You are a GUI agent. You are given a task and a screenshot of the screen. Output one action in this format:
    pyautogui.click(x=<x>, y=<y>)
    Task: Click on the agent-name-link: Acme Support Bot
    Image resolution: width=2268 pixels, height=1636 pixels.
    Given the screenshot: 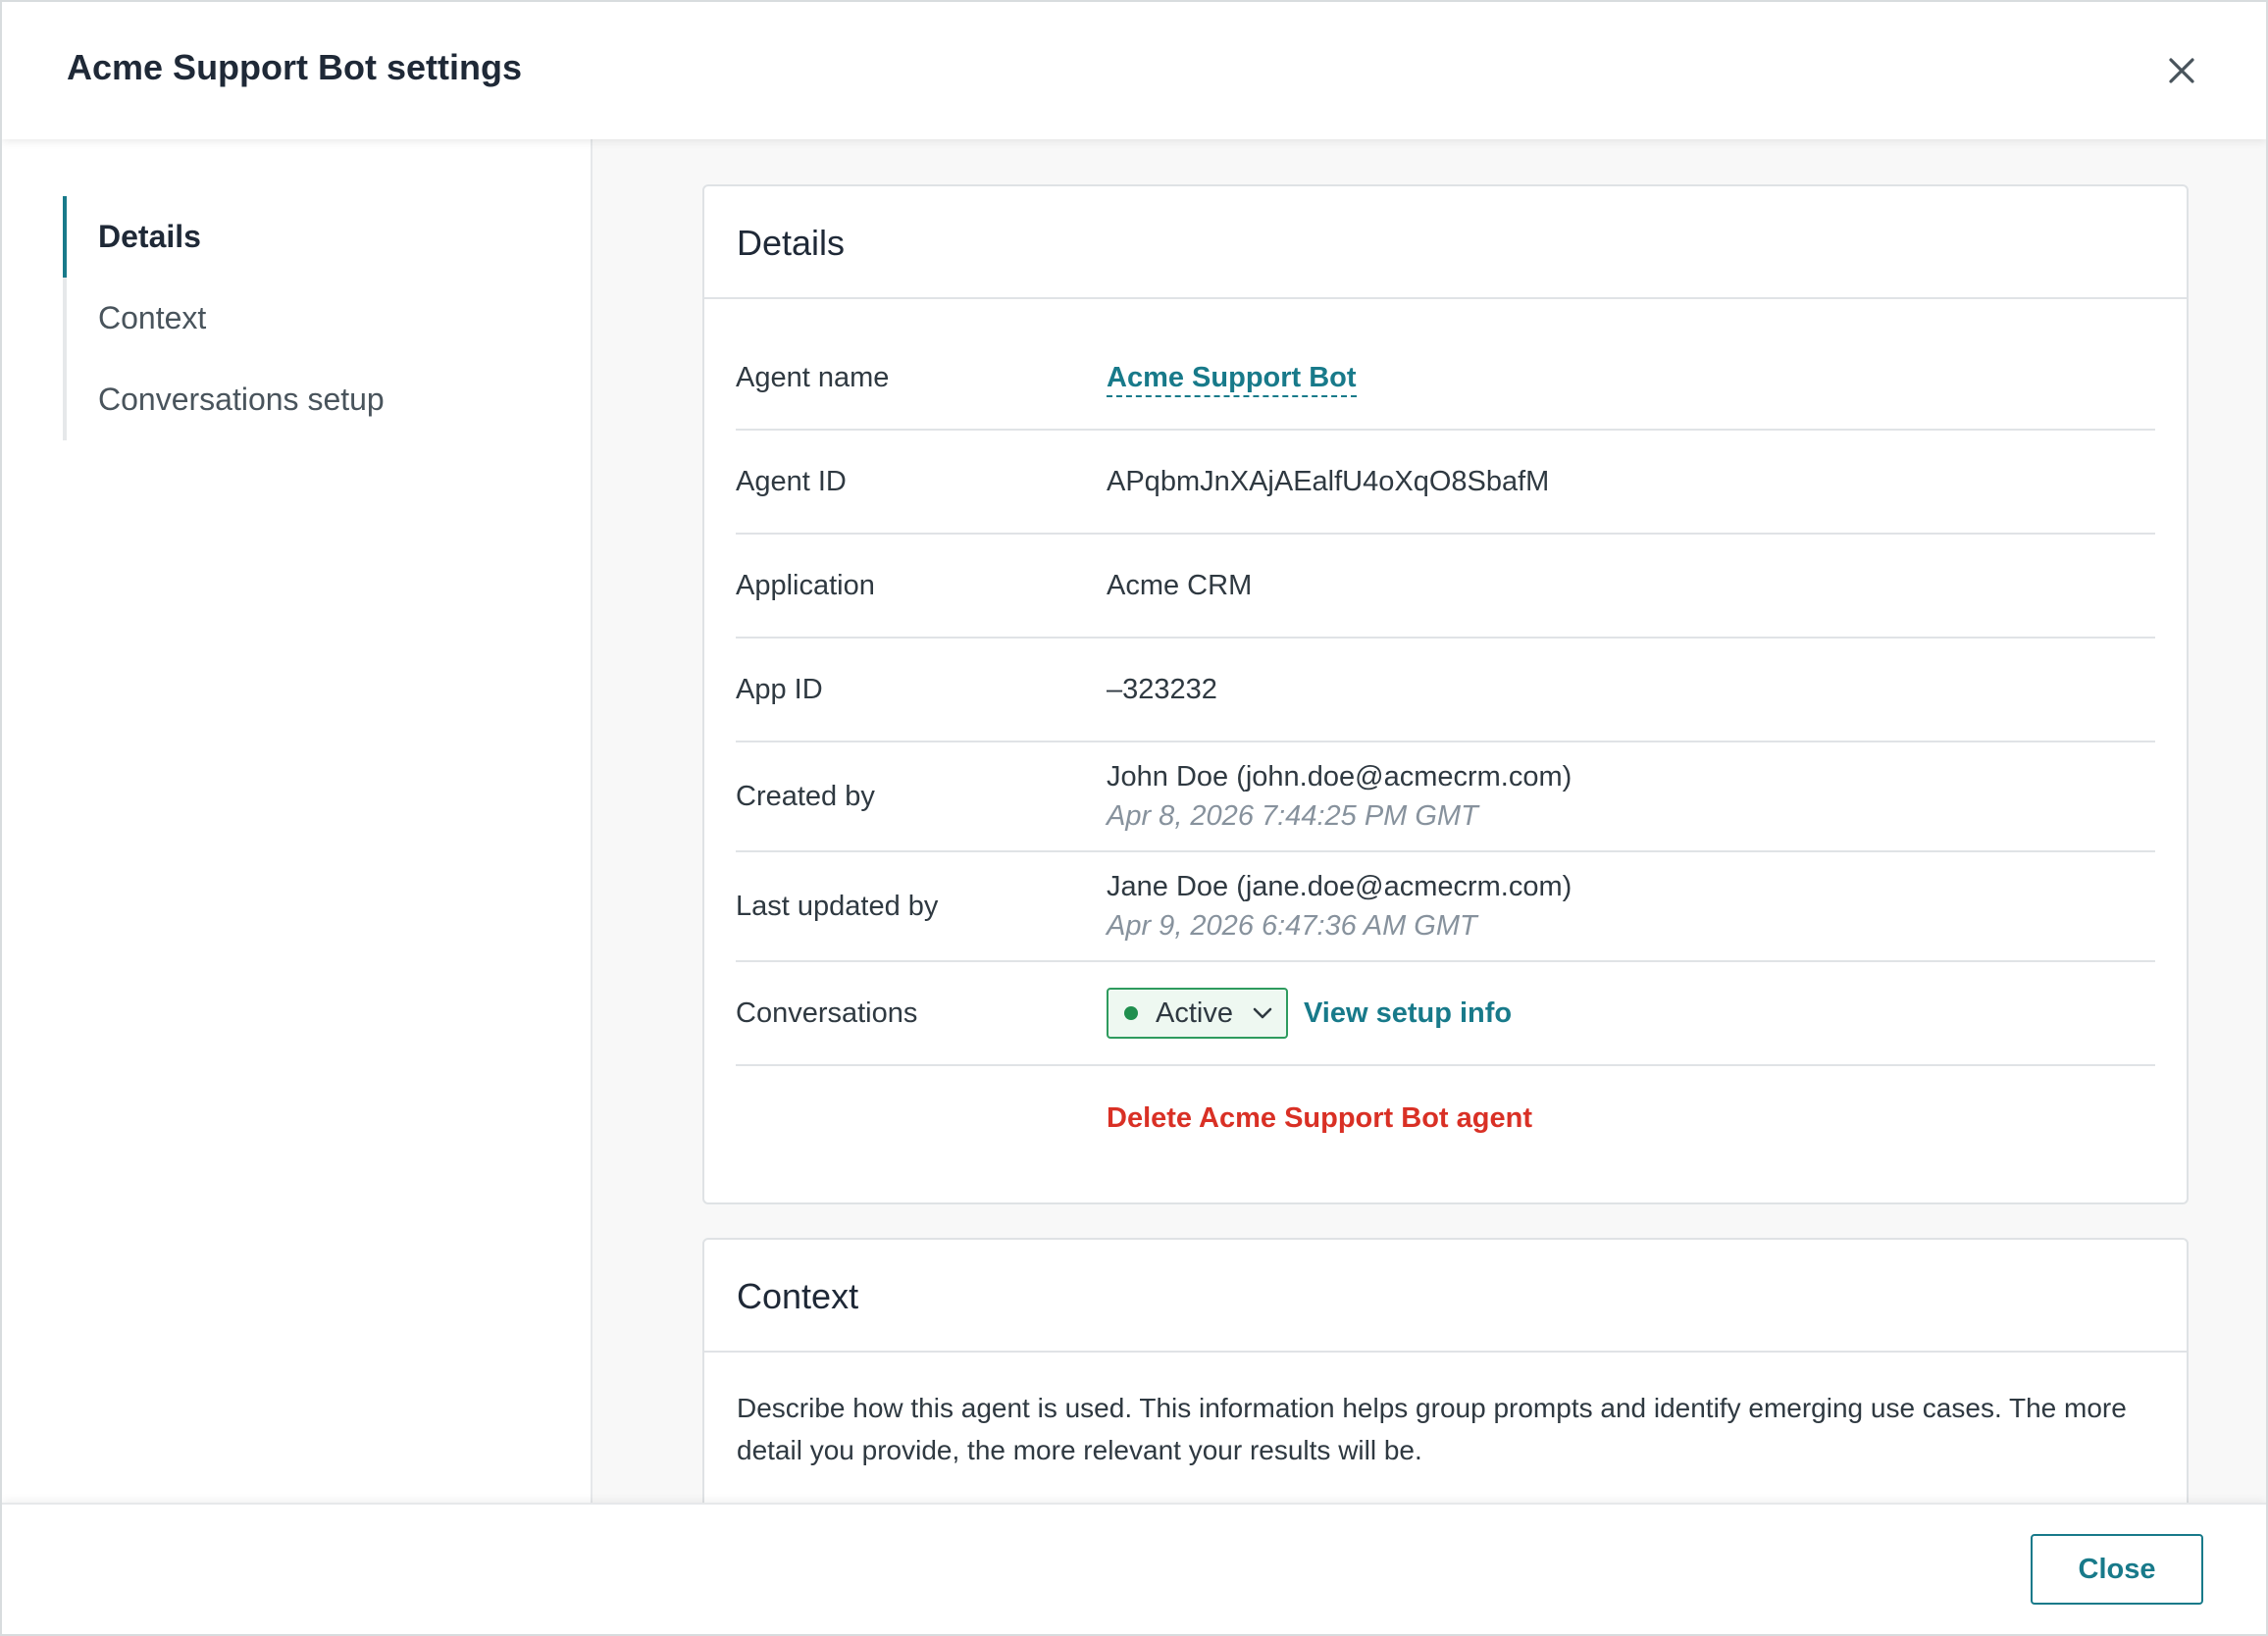 What is the action you would take?
    pyautogui.click(x=1232, y=379)
    